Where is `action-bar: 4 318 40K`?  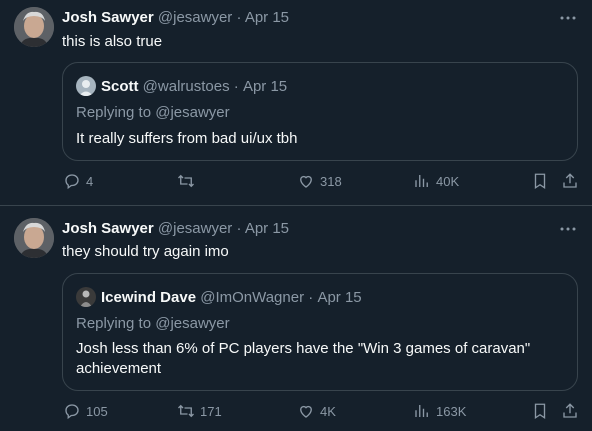 action-bar: 4 318 40K is located at coordinates (296, 183).